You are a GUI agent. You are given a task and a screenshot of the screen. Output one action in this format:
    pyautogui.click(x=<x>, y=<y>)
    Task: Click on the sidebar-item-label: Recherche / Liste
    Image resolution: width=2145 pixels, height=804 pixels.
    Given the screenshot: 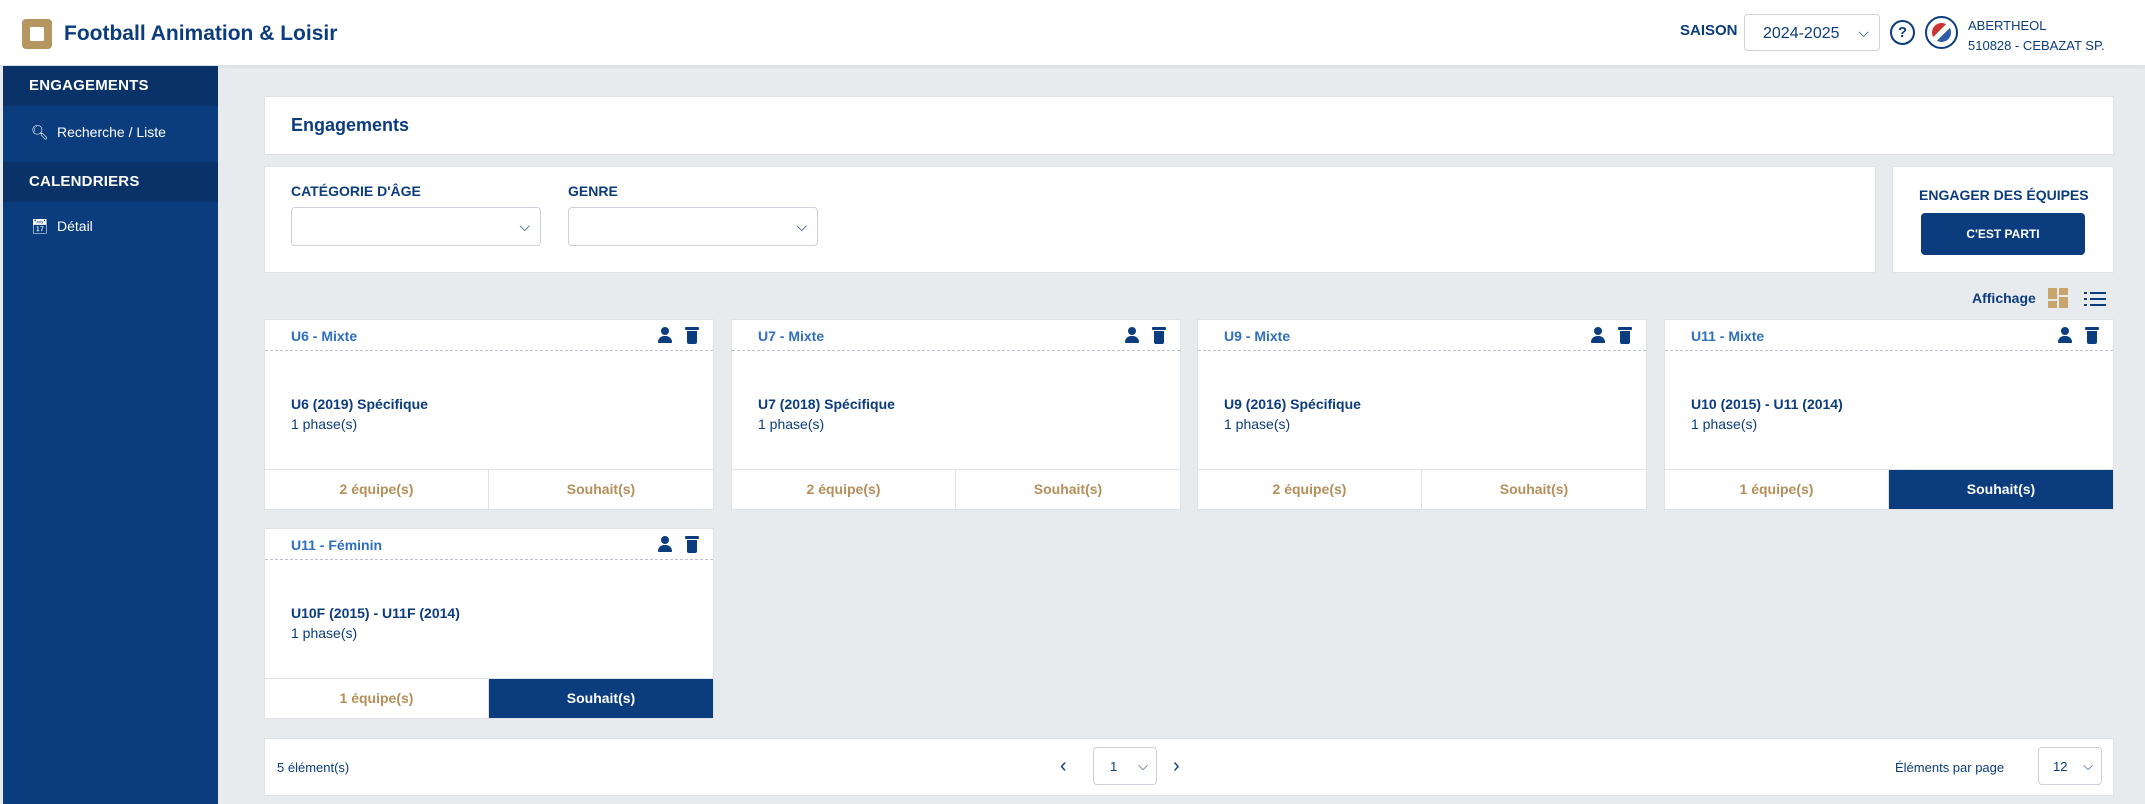 What is the action you would take?
    pyautogui.click(x=111, y=132)
    